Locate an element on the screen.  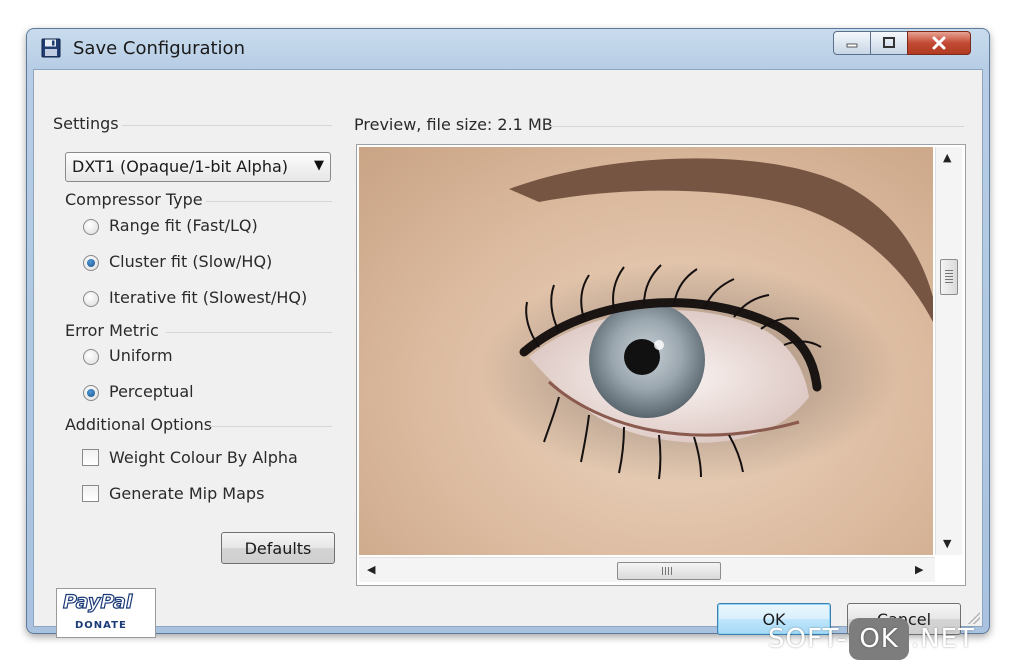
watermark-highlight: OK is located at coordinates (879, 639).